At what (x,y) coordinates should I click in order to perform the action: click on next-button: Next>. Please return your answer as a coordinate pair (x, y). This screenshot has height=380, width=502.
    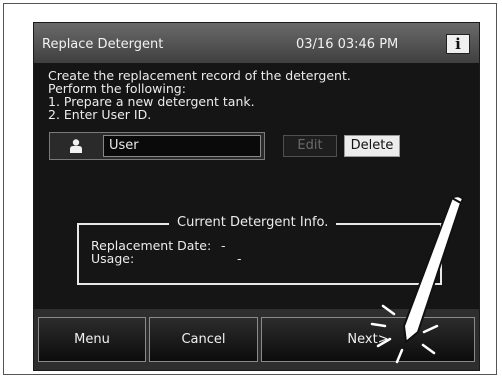
    Looking at the image, I should click on (368, 339).